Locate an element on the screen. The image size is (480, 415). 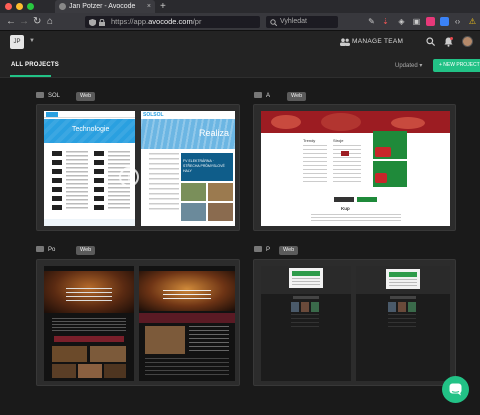
lock-icon is located at coordinates (102, 22).